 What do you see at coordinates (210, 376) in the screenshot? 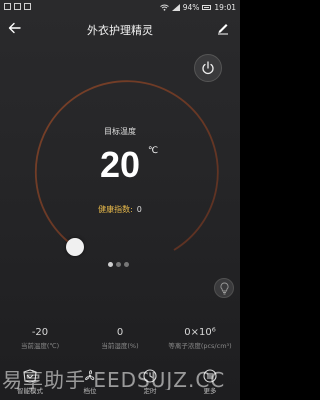
I see `more-icon` at bounding box center [210, 376].